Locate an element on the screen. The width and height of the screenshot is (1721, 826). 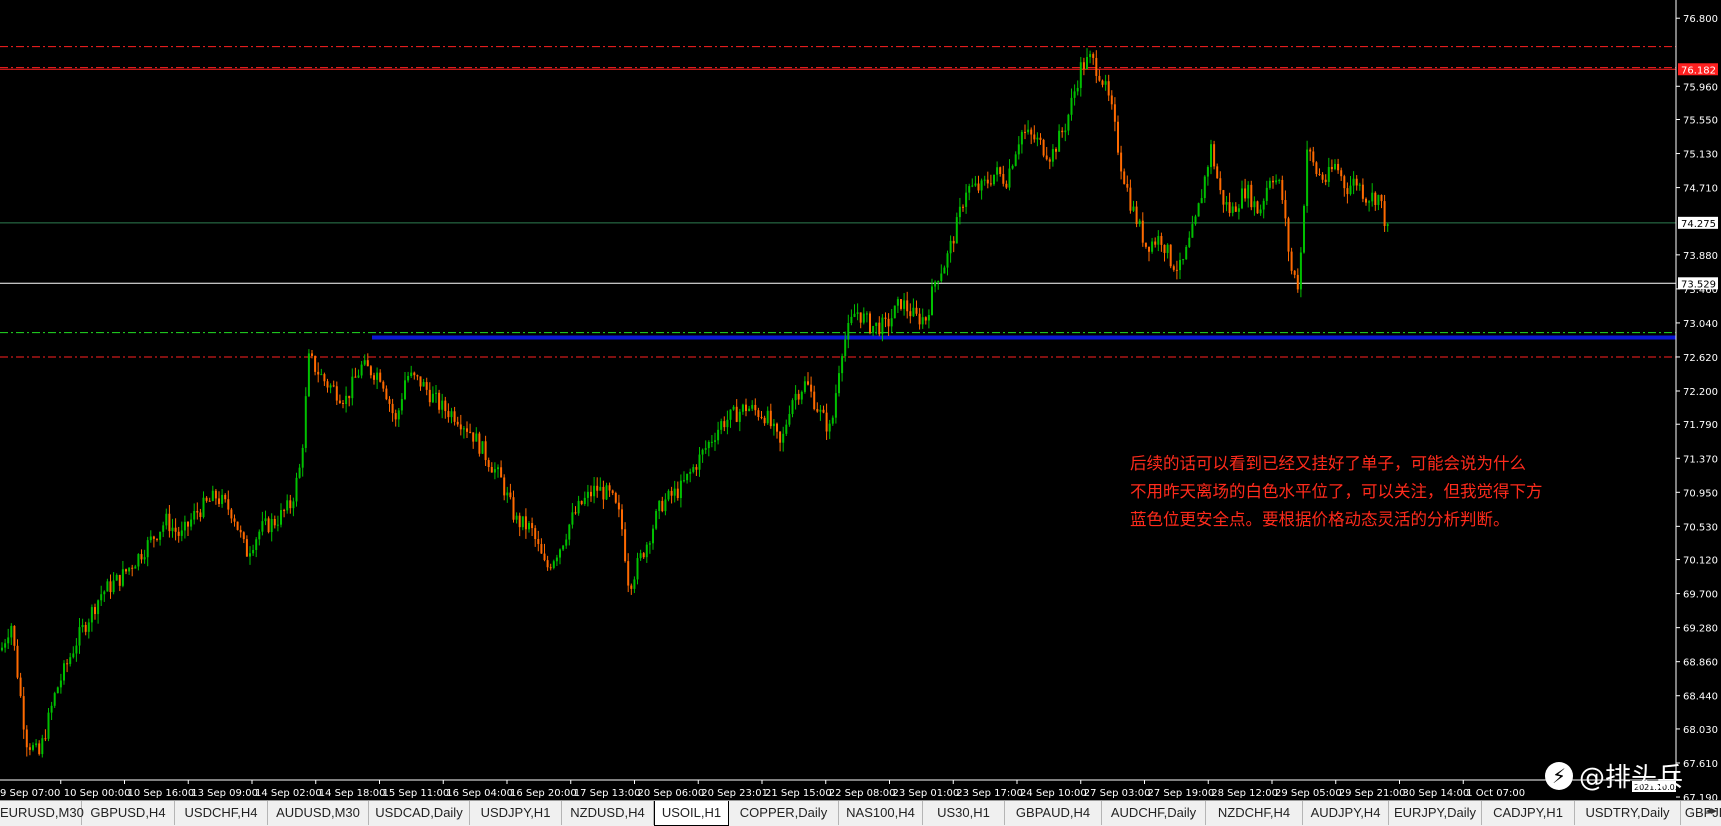
tab-usoil-h1: USOIL,H1 is located at coordinates (691, 813).